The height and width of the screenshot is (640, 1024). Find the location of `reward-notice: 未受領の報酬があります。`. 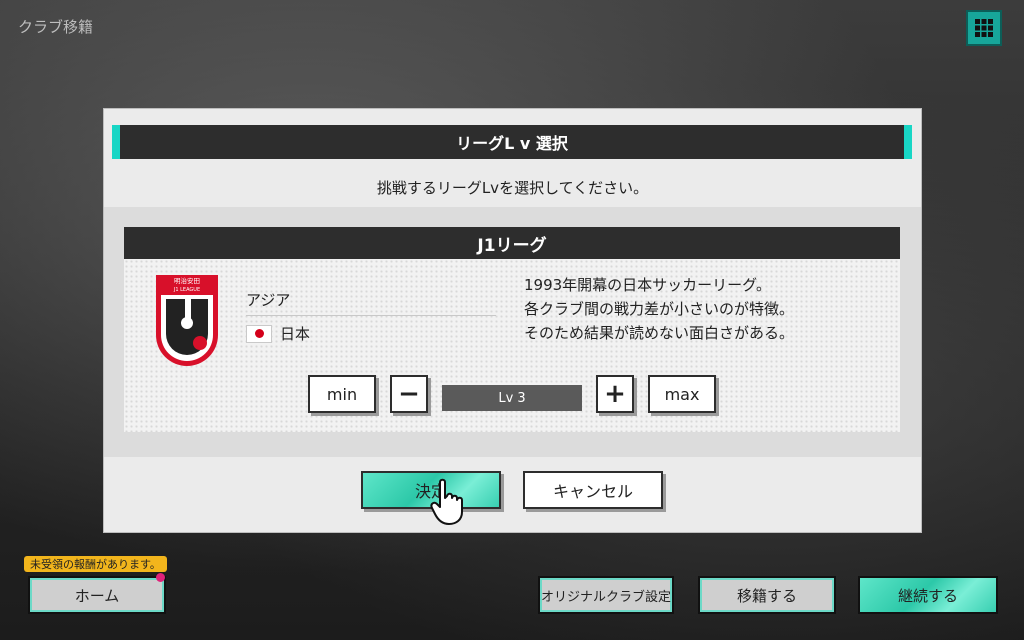

reward-notice: 未受領の報酬があります。 is located at coordinates (95, 564).